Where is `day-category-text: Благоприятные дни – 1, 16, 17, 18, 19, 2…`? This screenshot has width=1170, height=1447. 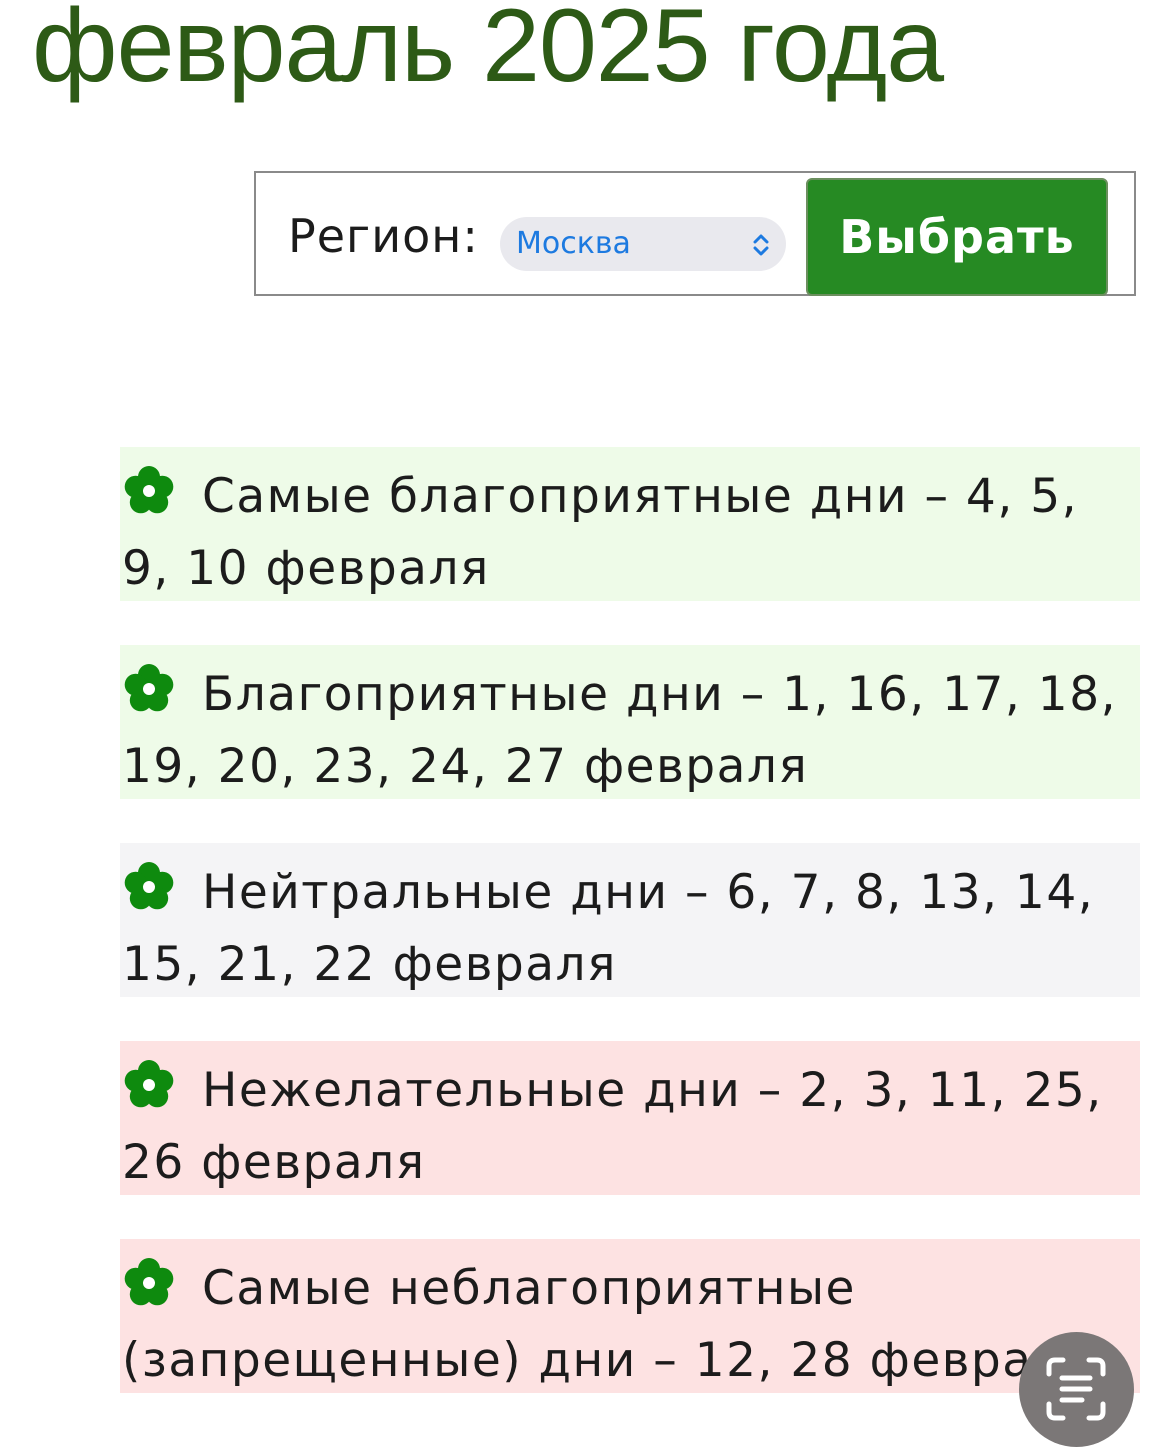 day-category-text: Благоприятные дни – 1, 16, 17, 18, 19, 2… is located at coordinates (620, 730).